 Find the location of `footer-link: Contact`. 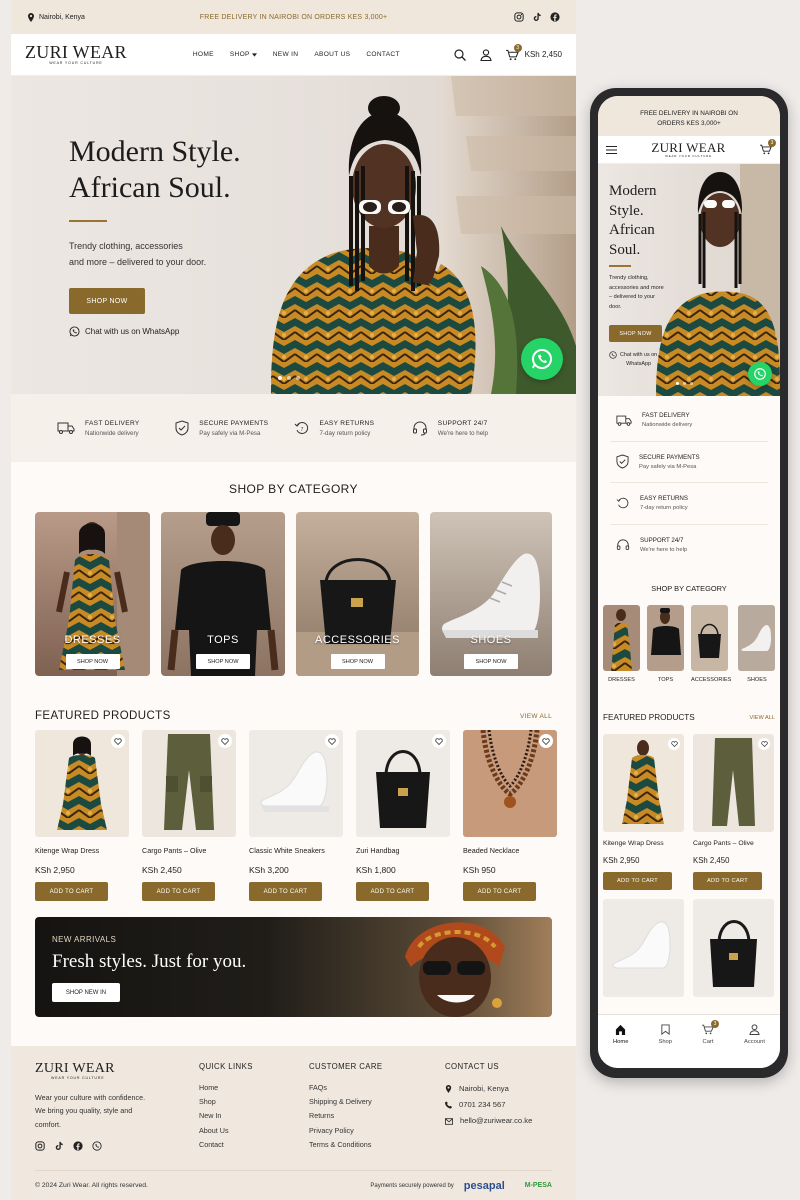

footer-link: Contact is located at coordinates (254, 1145).